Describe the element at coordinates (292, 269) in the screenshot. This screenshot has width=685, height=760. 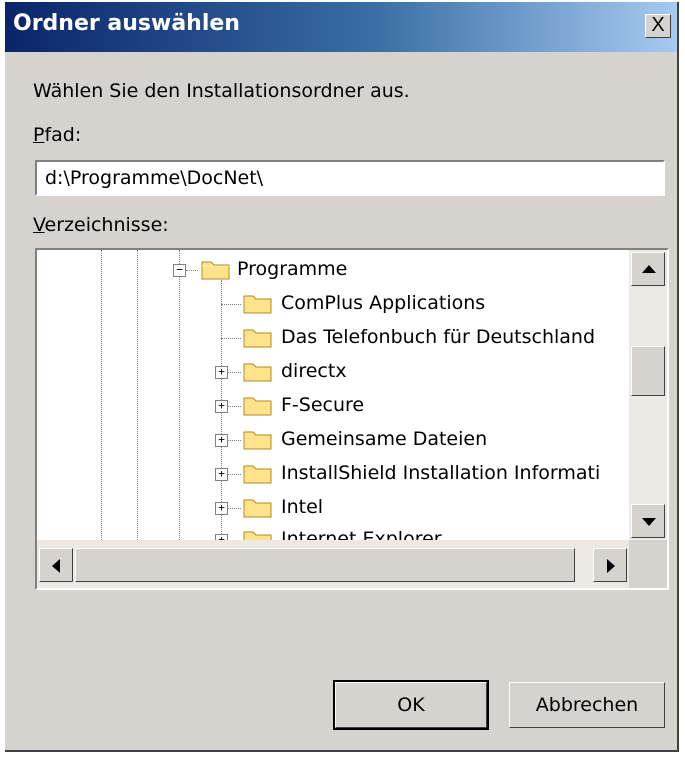
I see `tree-item-programme: Programme` at that location.